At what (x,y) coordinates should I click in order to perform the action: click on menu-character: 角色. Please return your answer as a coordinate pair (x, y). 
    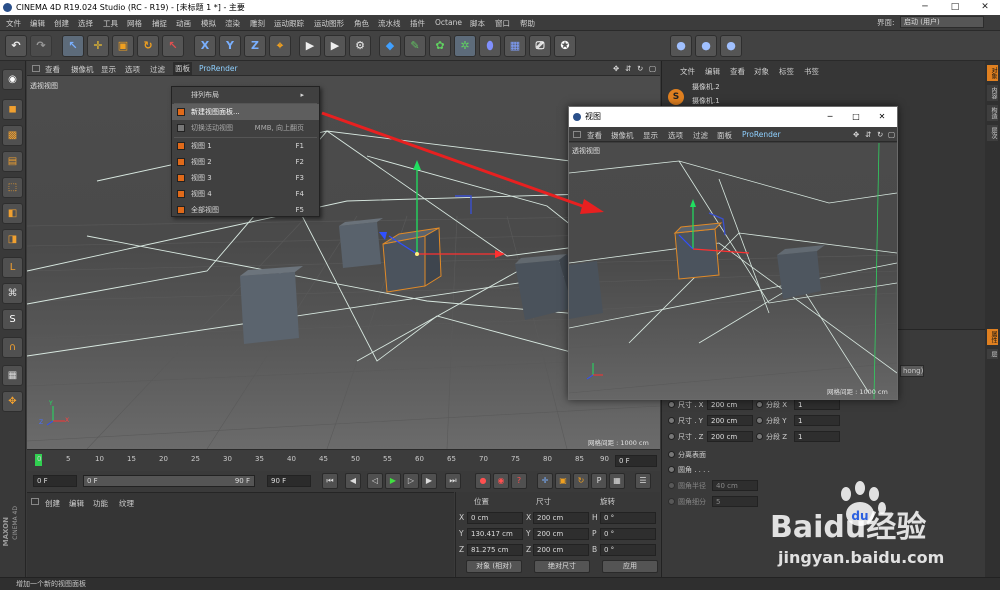
    Looking at the image, I should click on (361, 23).